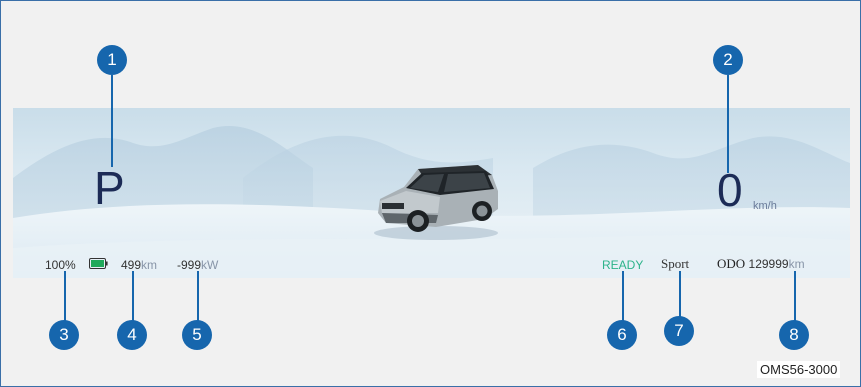  I want to click on callout-6: 6, so click(622, 335).